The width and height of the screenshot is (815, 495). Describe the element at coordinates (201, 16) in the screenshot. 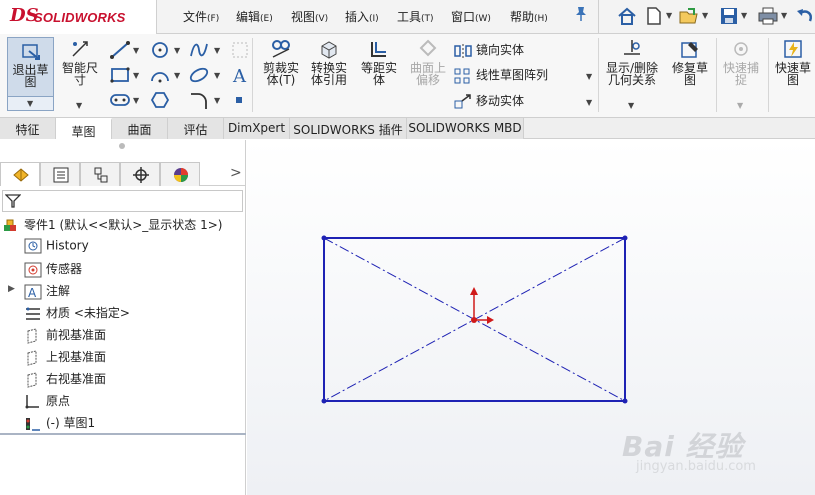

I see `menu-file: 文件(F)` at that location.